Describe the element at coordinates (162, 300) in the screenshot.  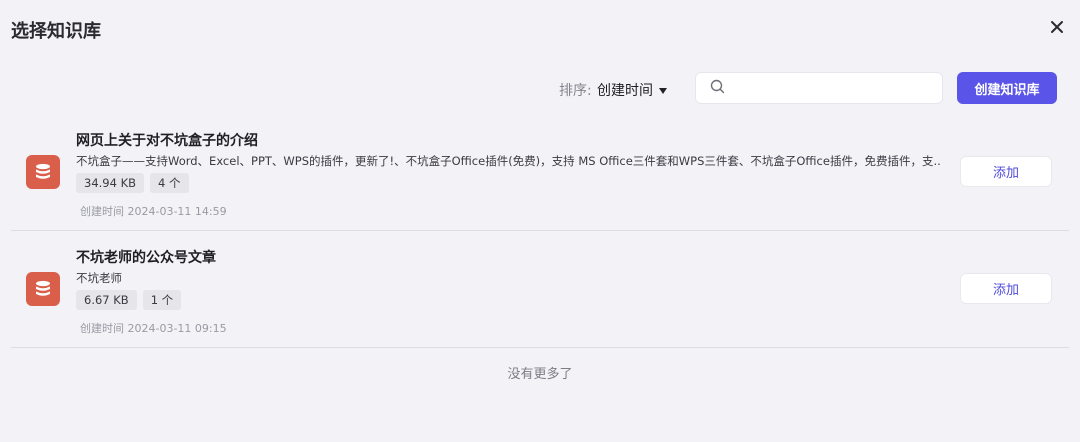
I see `count-badge: 1 个` at that location.